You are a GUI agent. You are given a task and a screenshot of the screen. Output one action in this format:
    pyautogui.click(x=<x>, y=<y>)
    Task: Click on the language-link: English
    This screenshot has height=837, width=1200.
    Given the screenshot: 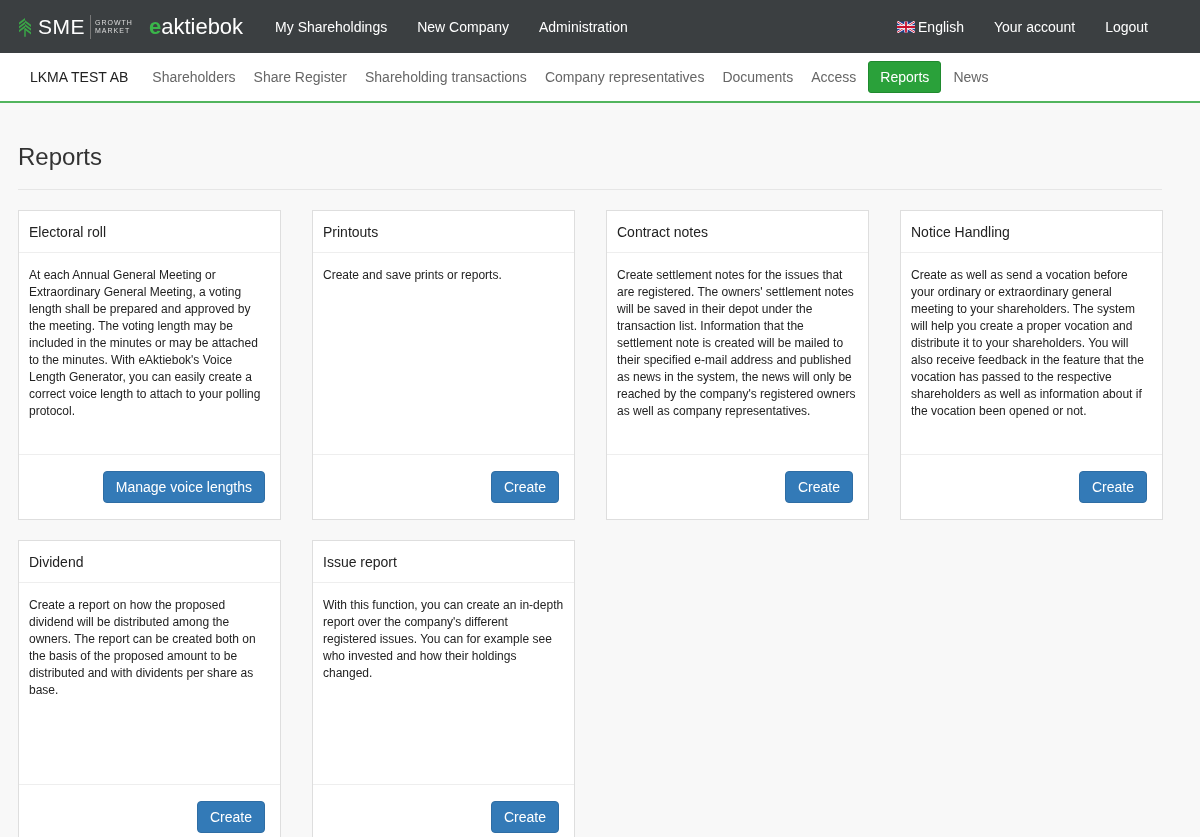 What is the action you would take?
    pyautogui.click(x=930, y=26)
    